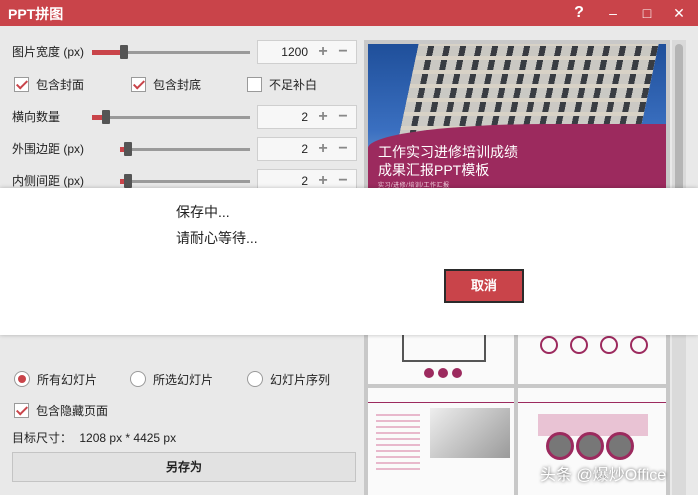  I want to click on checkbox-label: 包含隐藏页面, so click(72, 411).